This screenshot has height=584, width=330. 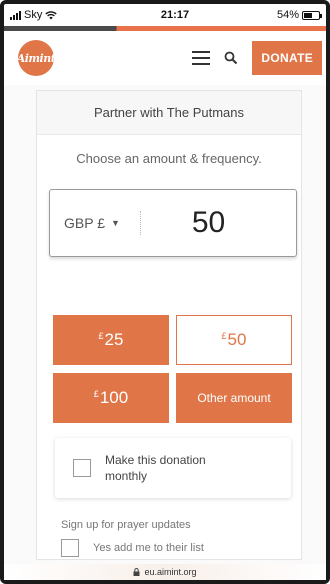 I want to click on monthly-option: Make this donation monthly, so click(x=173, y=468).